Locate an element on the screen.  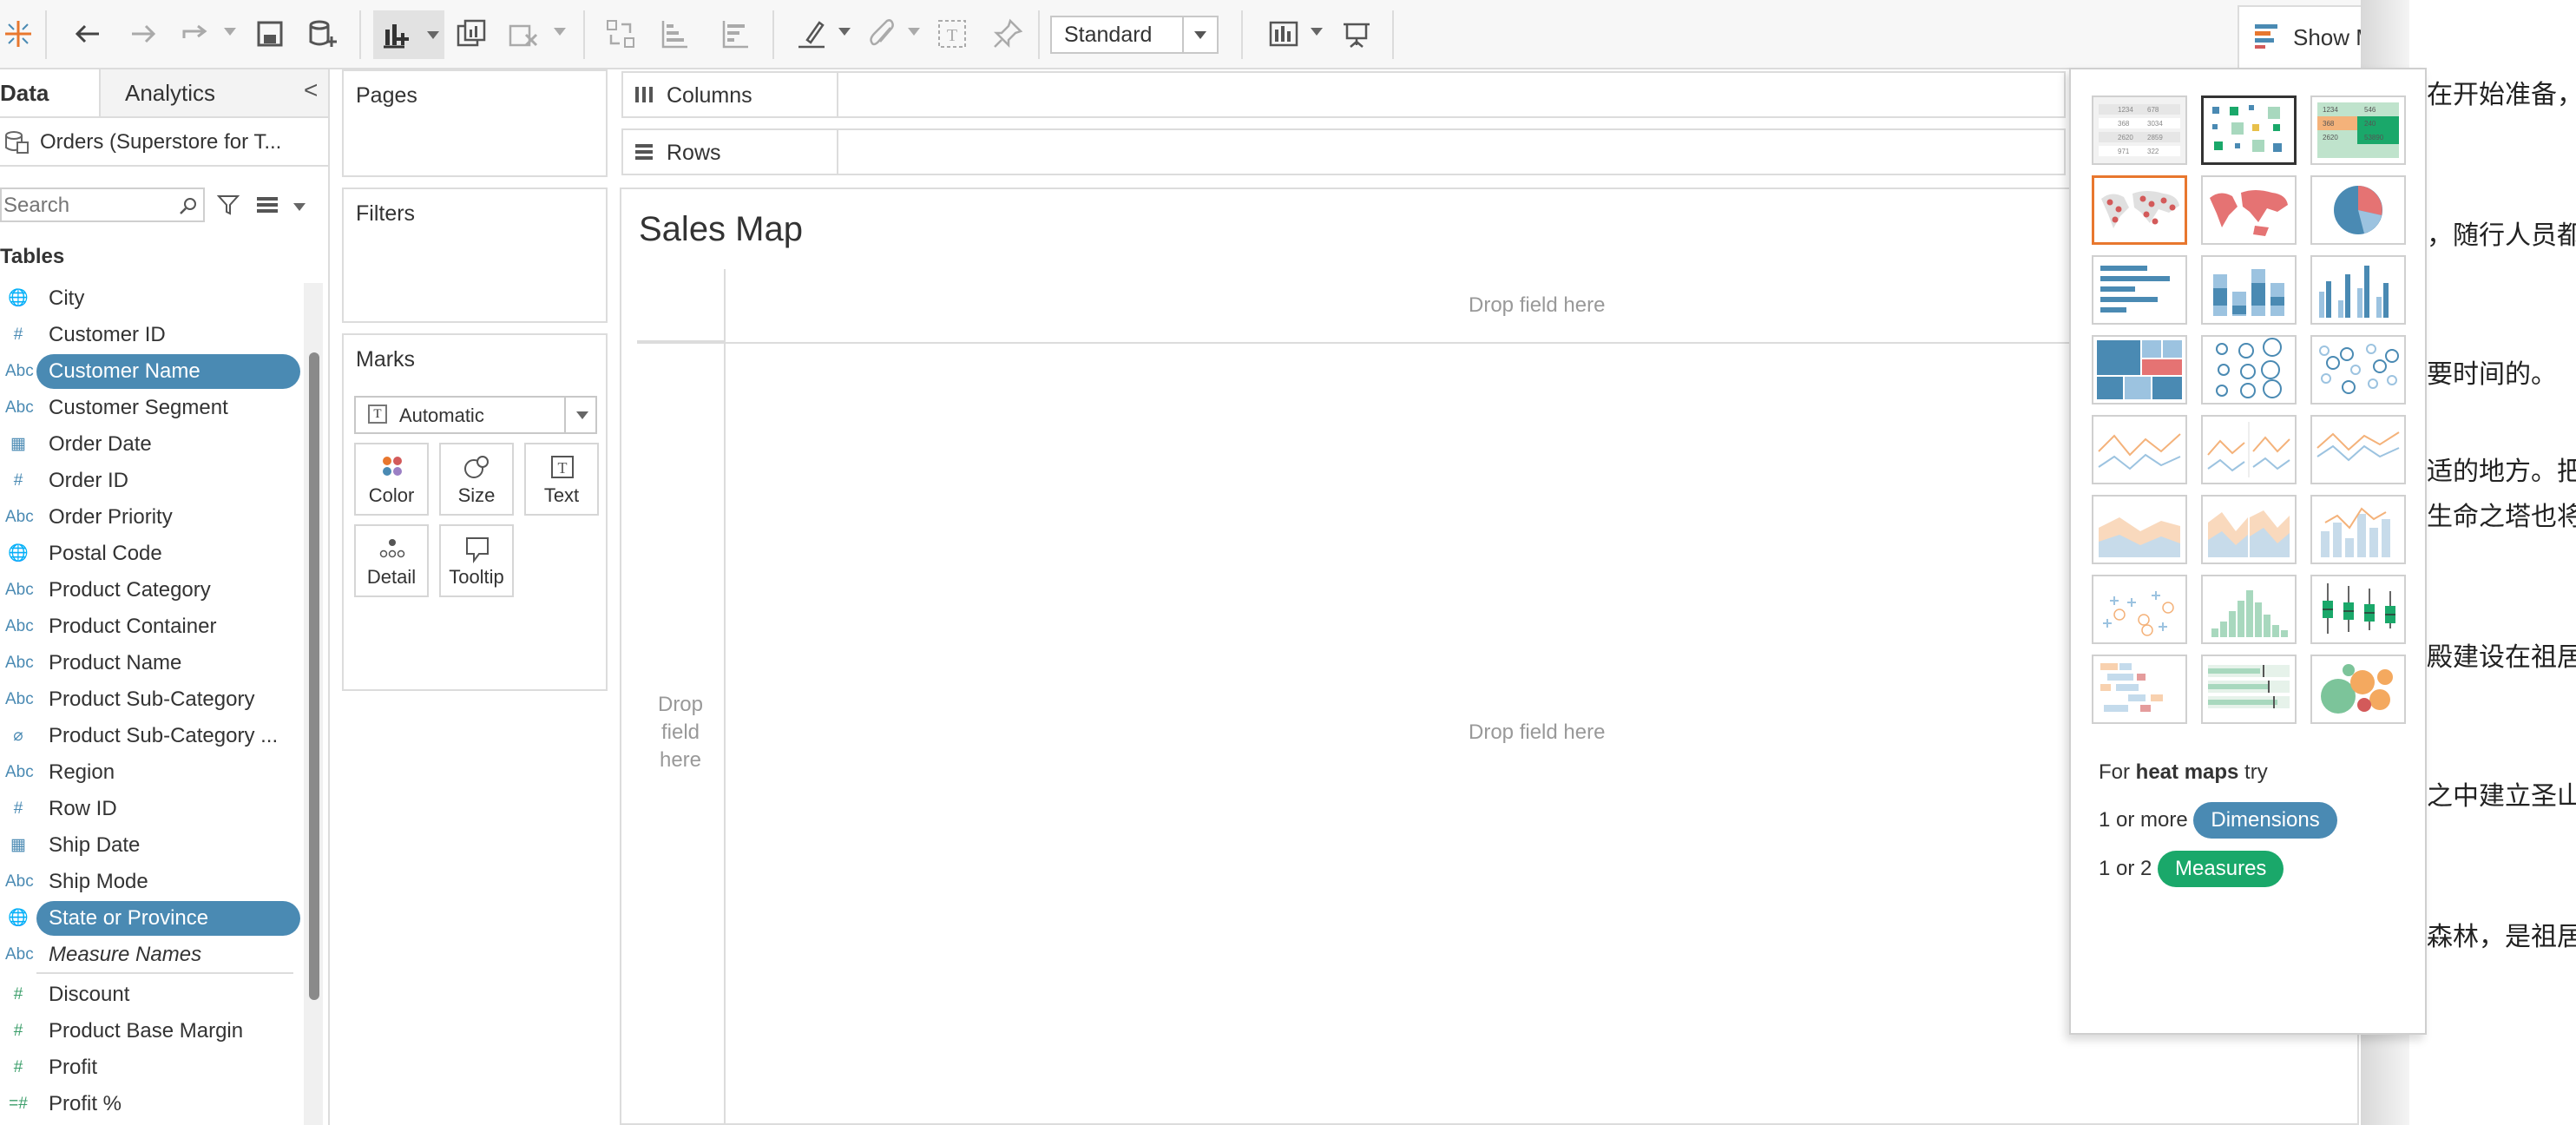
presentation-mode-icon is located at coordinates (1356, 34).